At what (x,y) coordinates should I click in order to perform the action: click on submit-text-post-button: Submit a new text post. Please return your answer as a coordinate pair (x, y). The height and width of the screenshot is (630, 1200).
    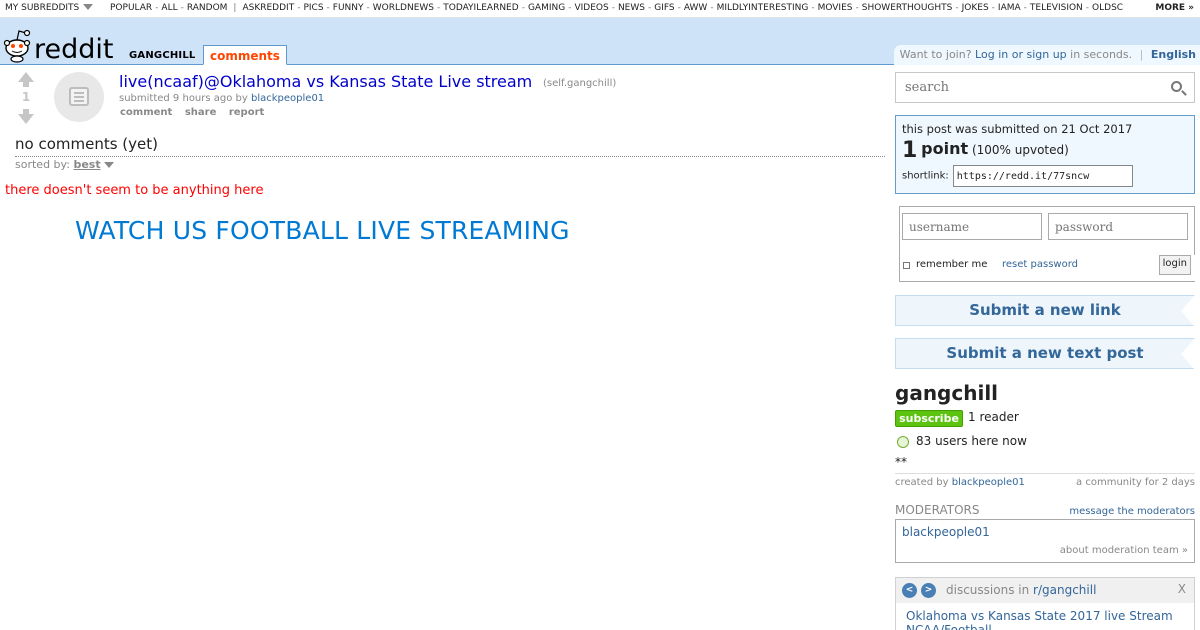
    Looking at the image, I should click on (1045, 354).